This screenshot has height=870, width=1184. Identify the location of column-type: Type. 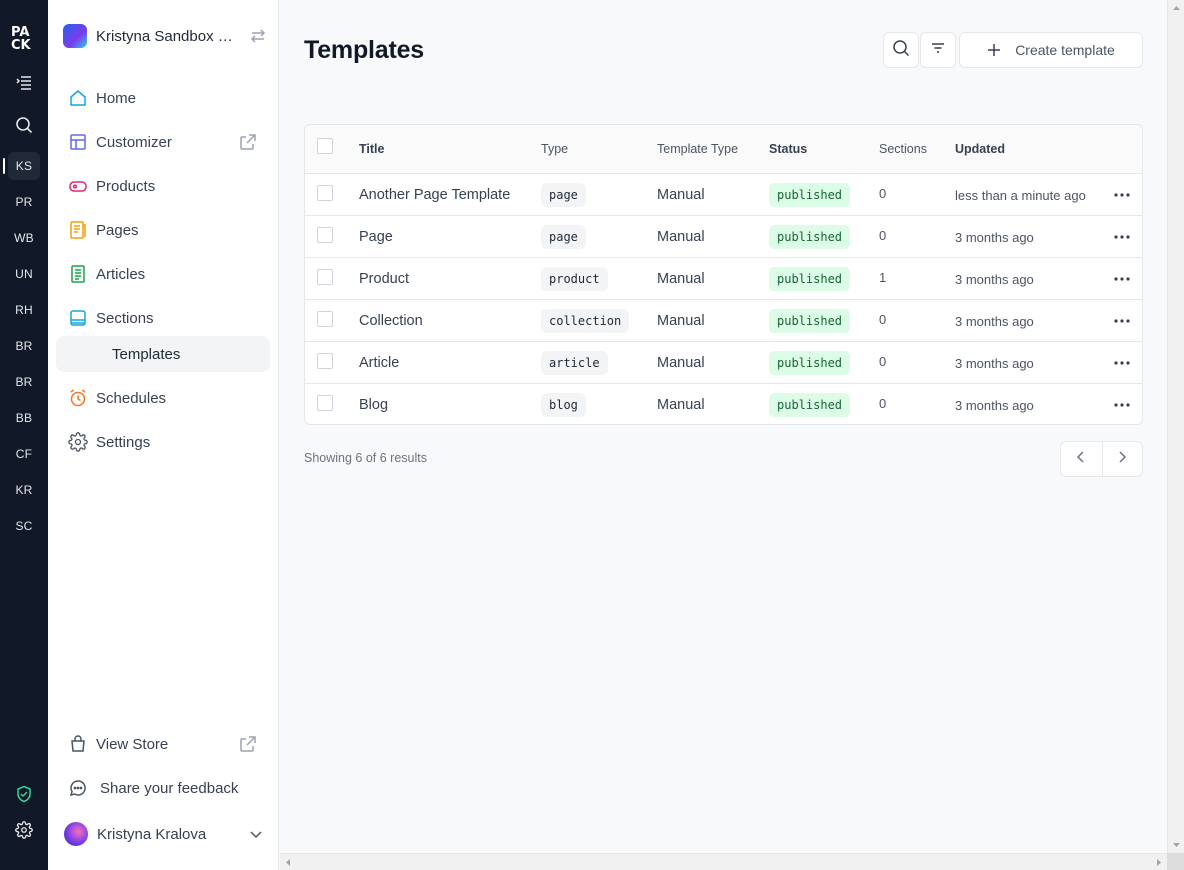
(554, 149).